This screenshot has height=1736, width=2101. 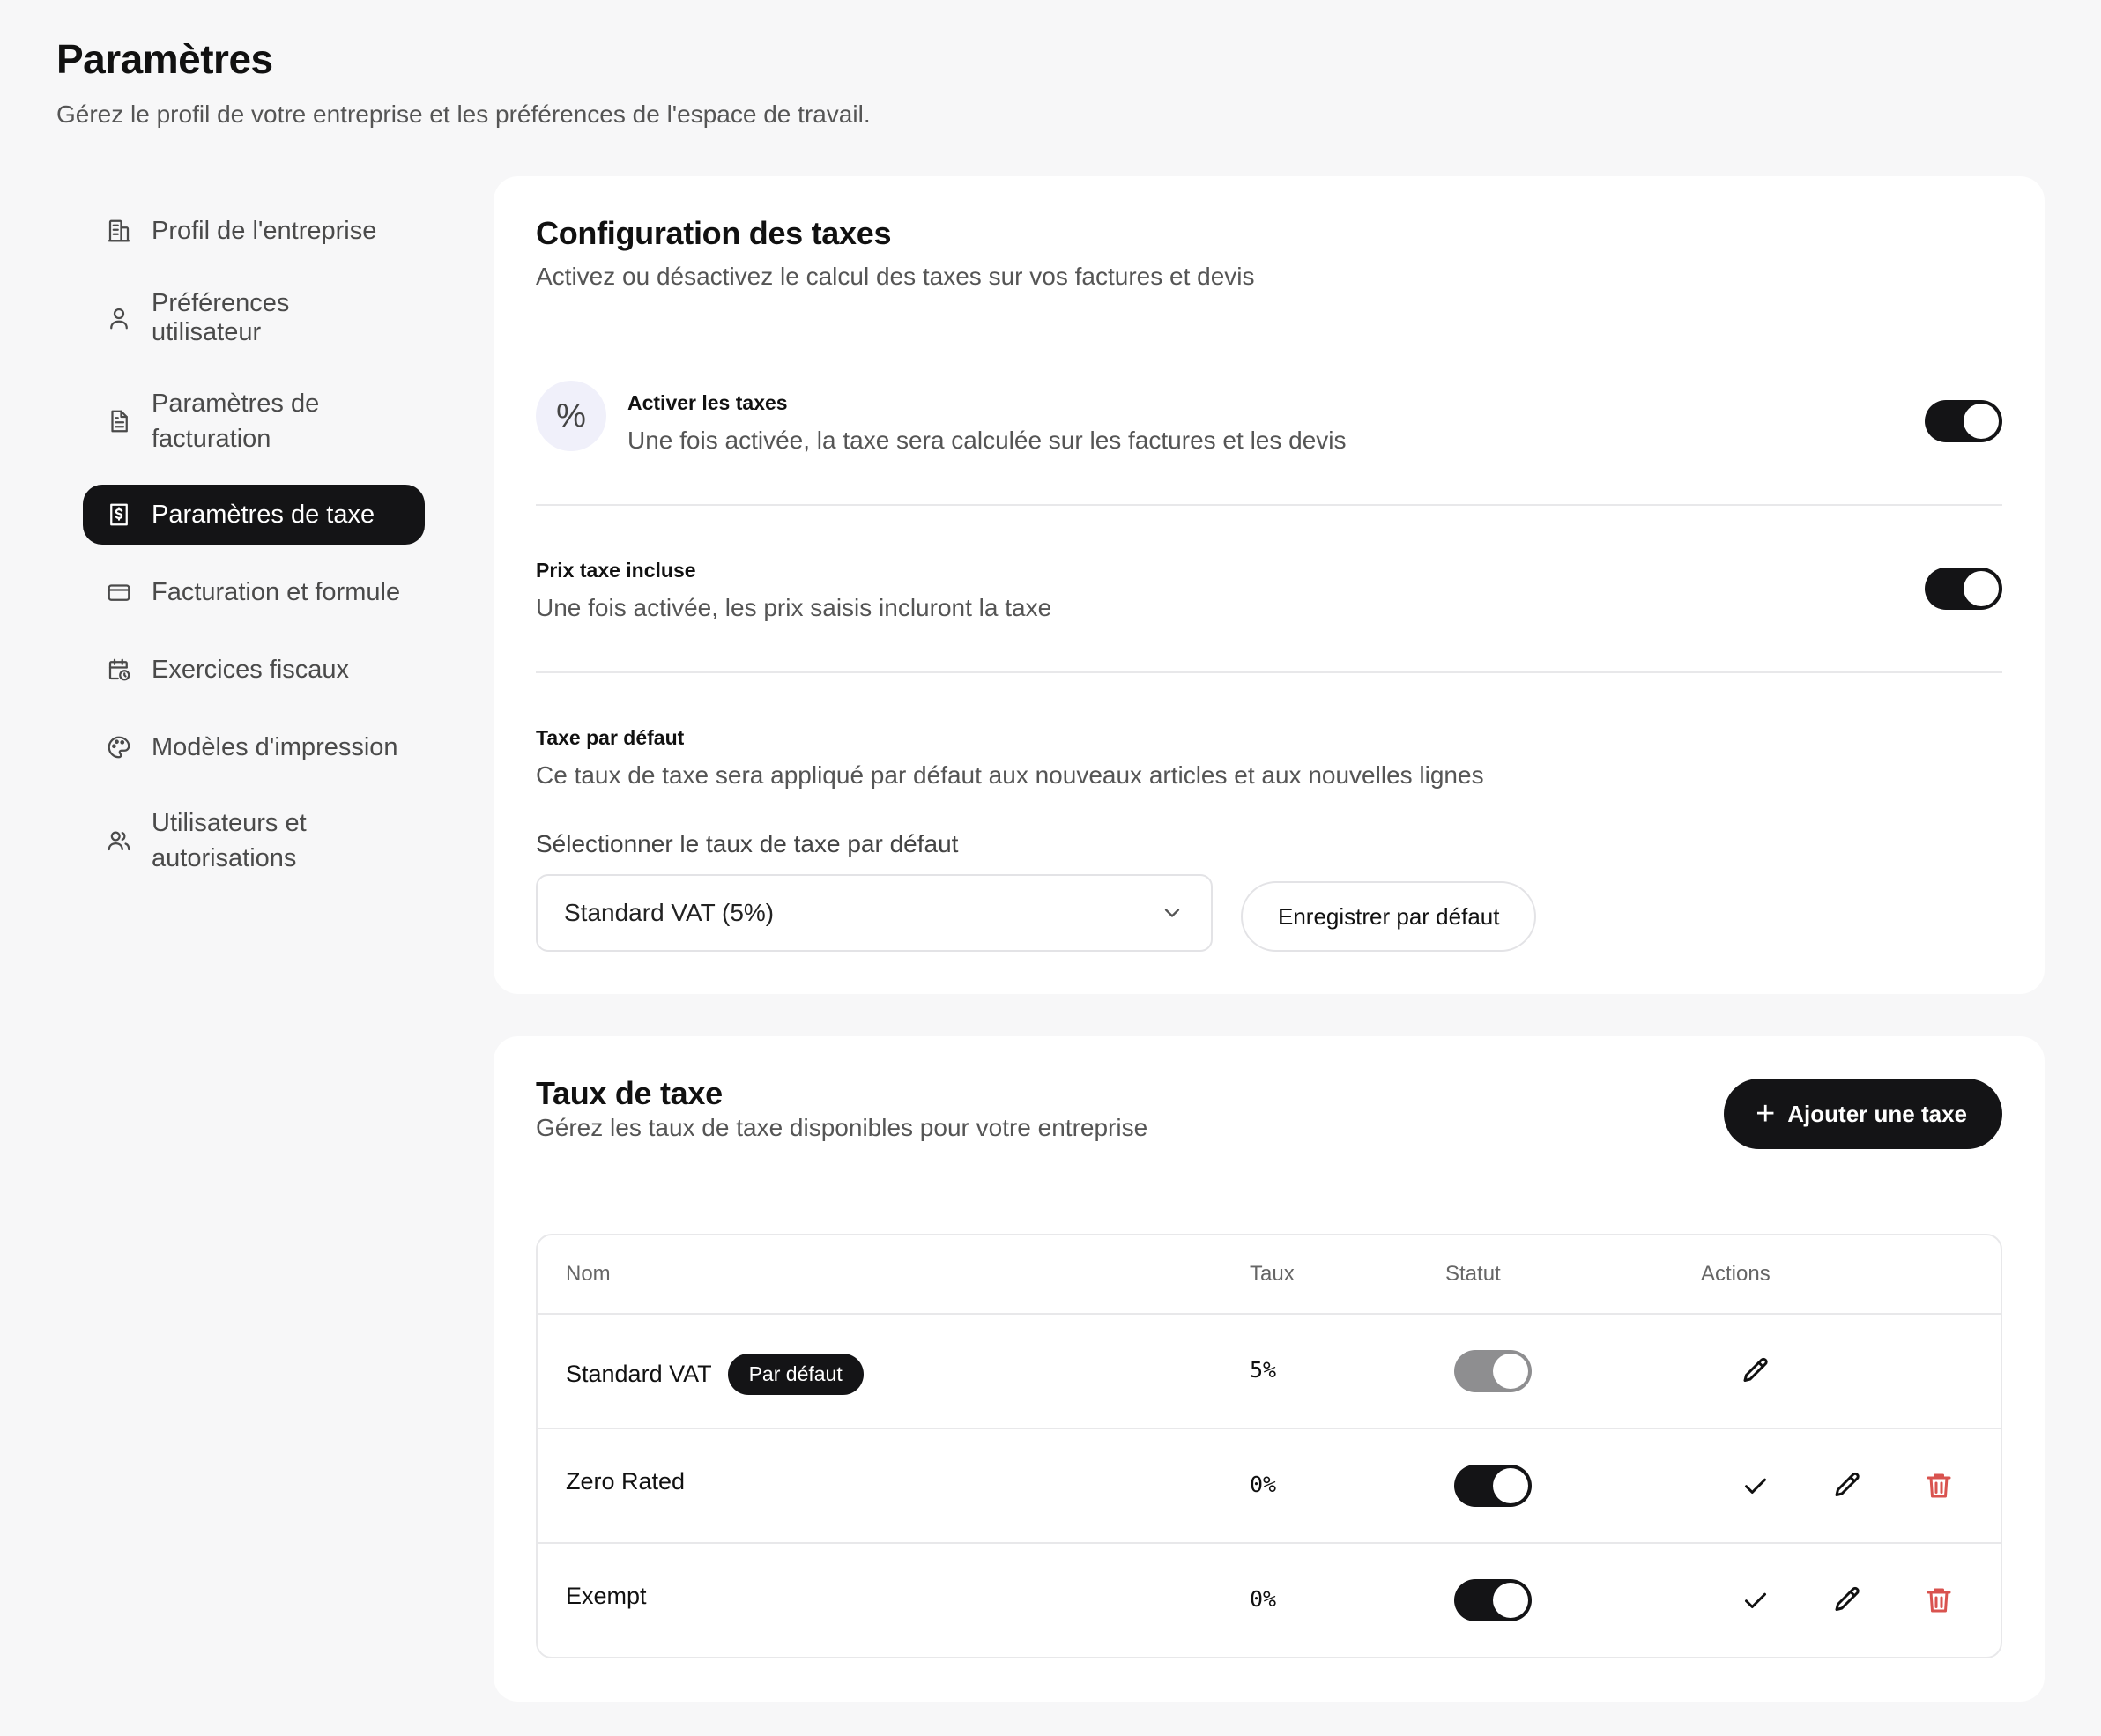 What do you see at coordinates (588, 1274) in the screenshot?
I see `column-header-name: Nom` at bounding box center [588, 1274].